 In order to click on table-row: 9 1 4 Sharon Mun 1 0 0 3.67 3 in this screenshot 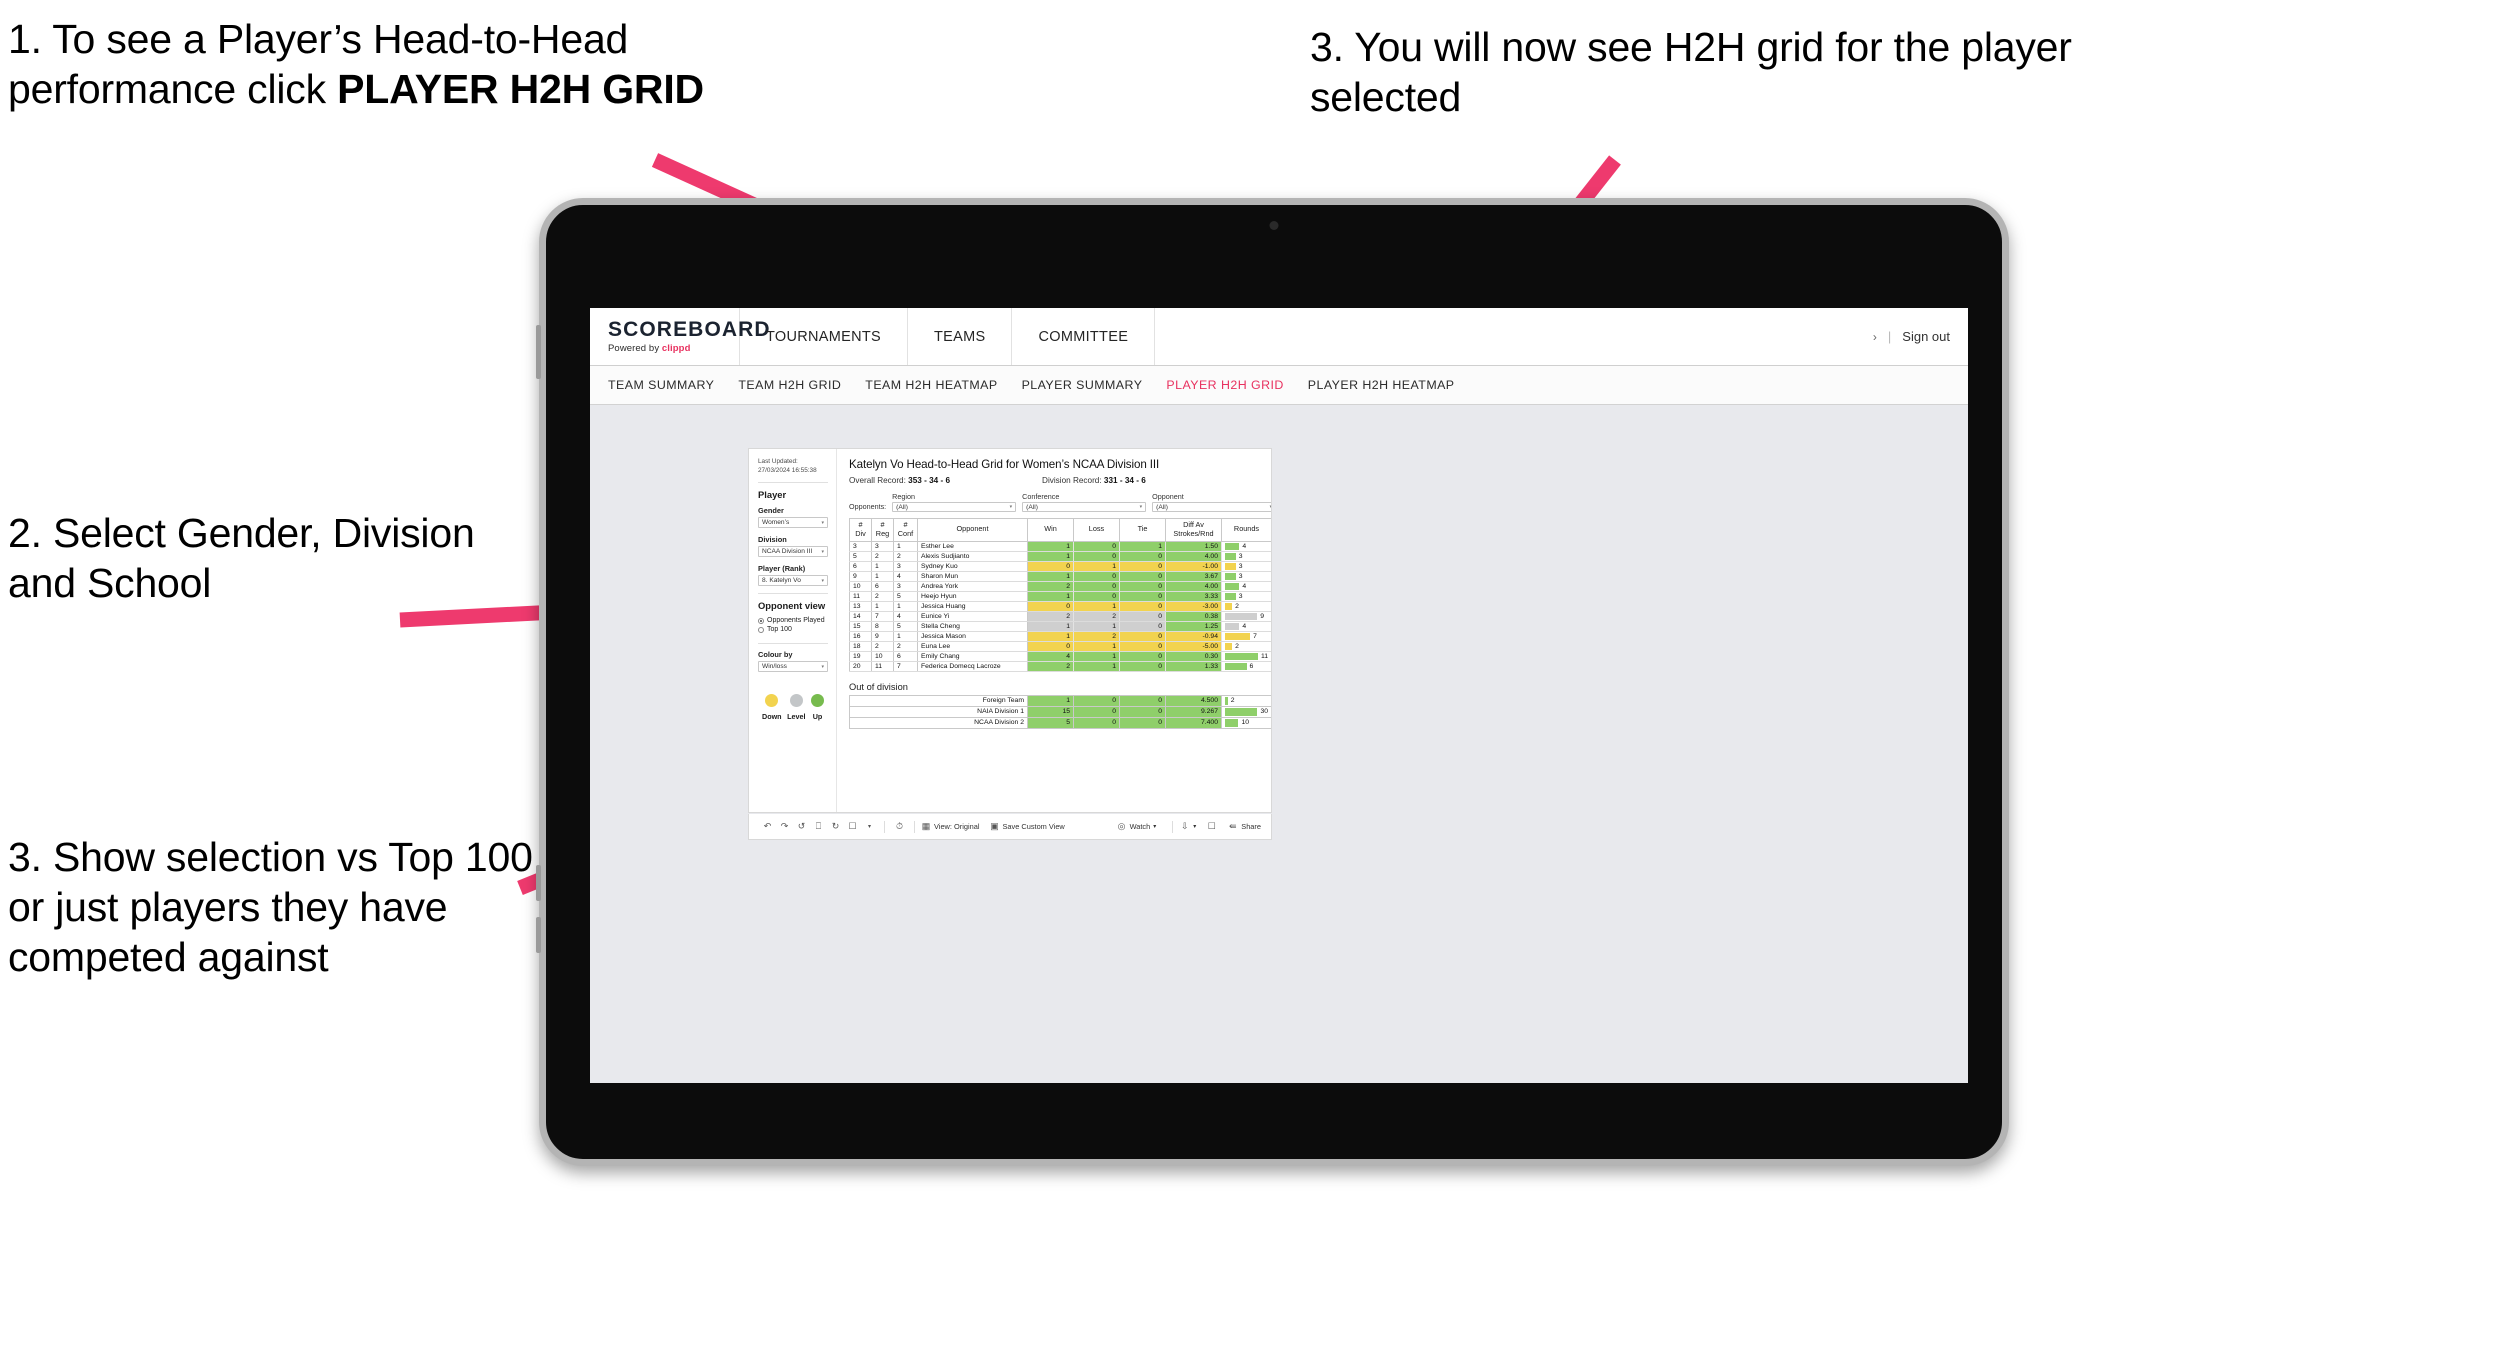, I will do `click(1060, 576)`.